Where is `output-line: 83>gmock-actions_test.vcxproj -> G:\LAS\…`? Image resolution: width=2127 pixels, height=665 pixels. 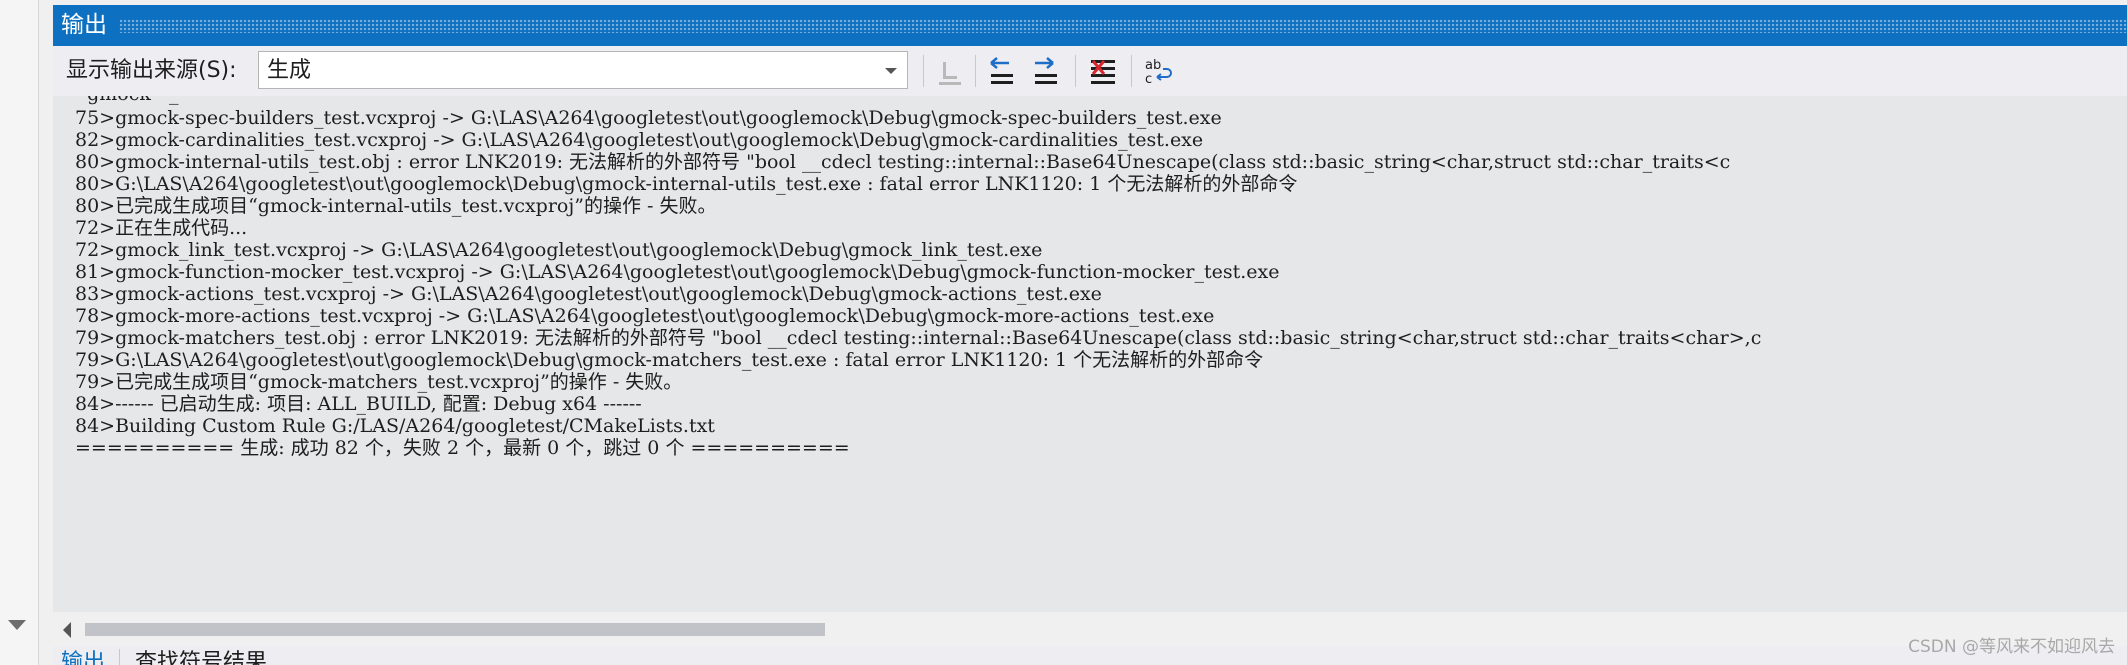
output-line: 83>gmock-actions_test.vcxproj -> G:\LAS\… is located at coordinates (588, 294).